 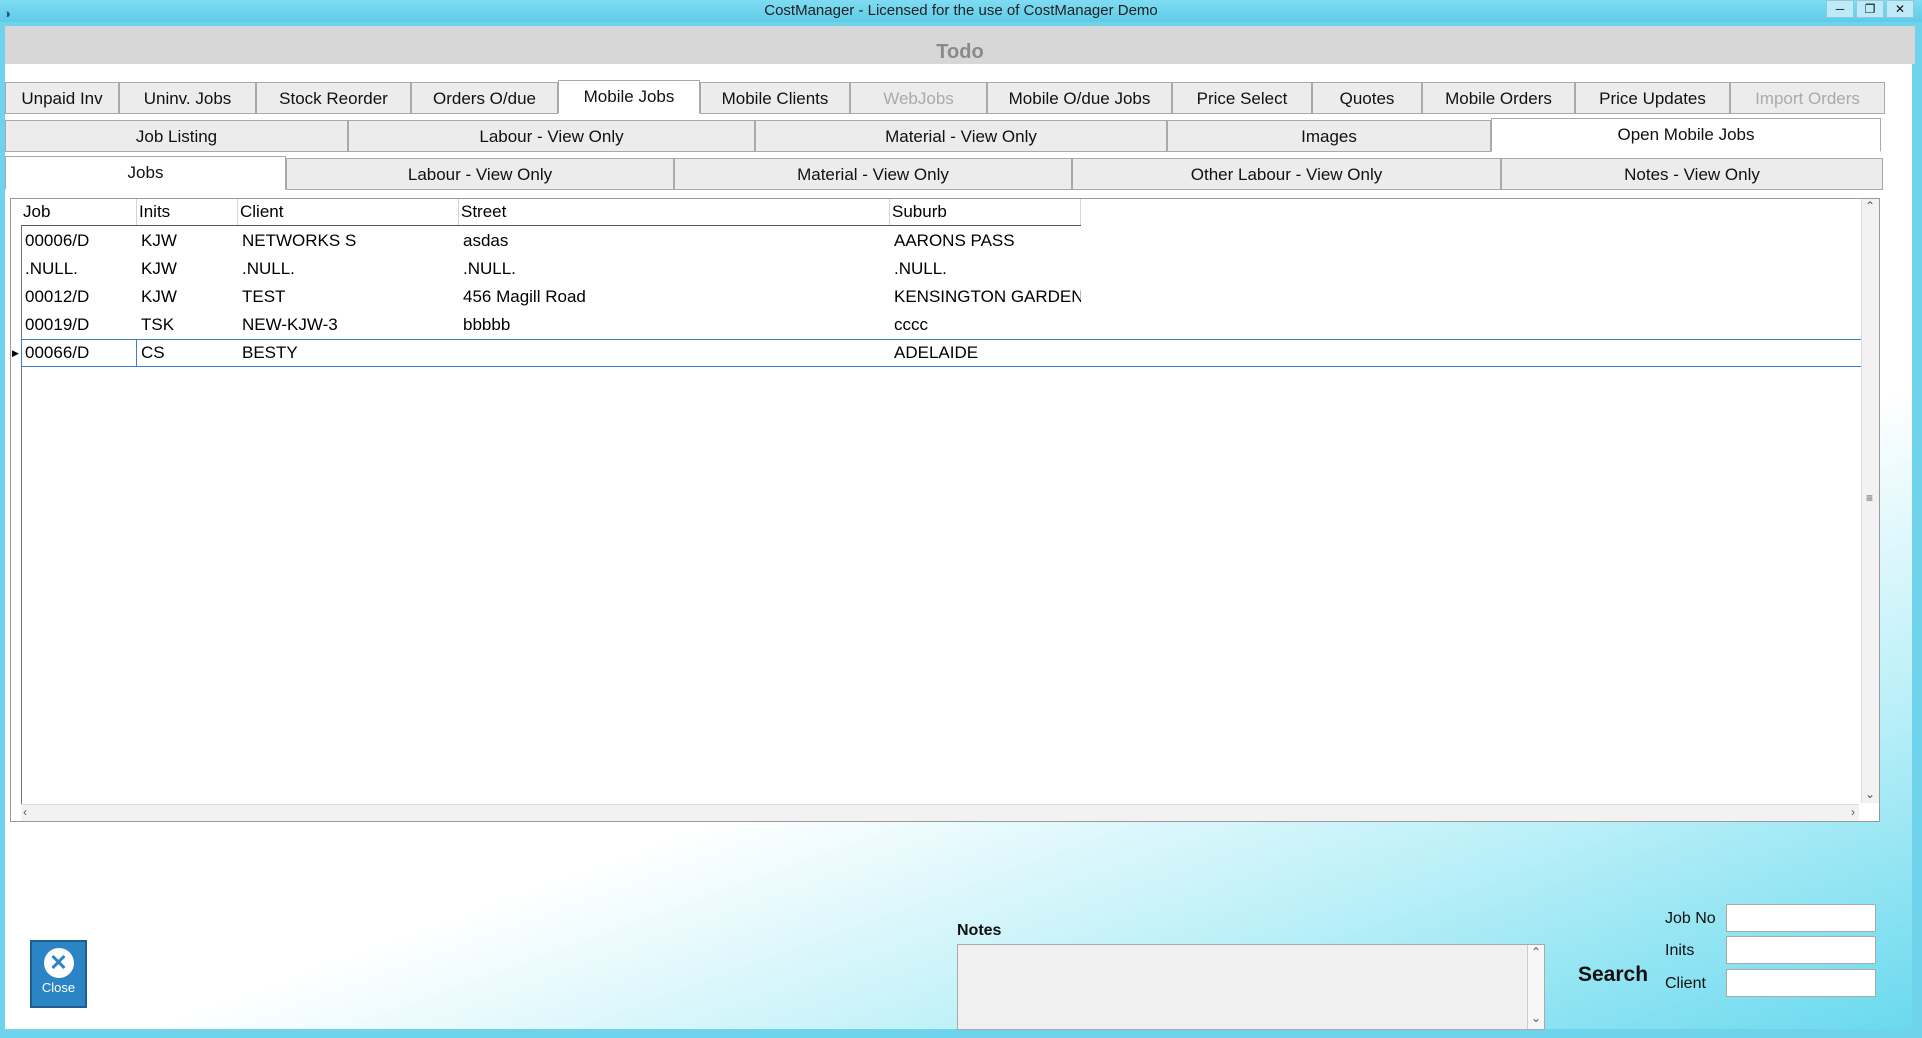 I want to click on scroll-up-icon: ⌃, so click(x=1870, y=206).